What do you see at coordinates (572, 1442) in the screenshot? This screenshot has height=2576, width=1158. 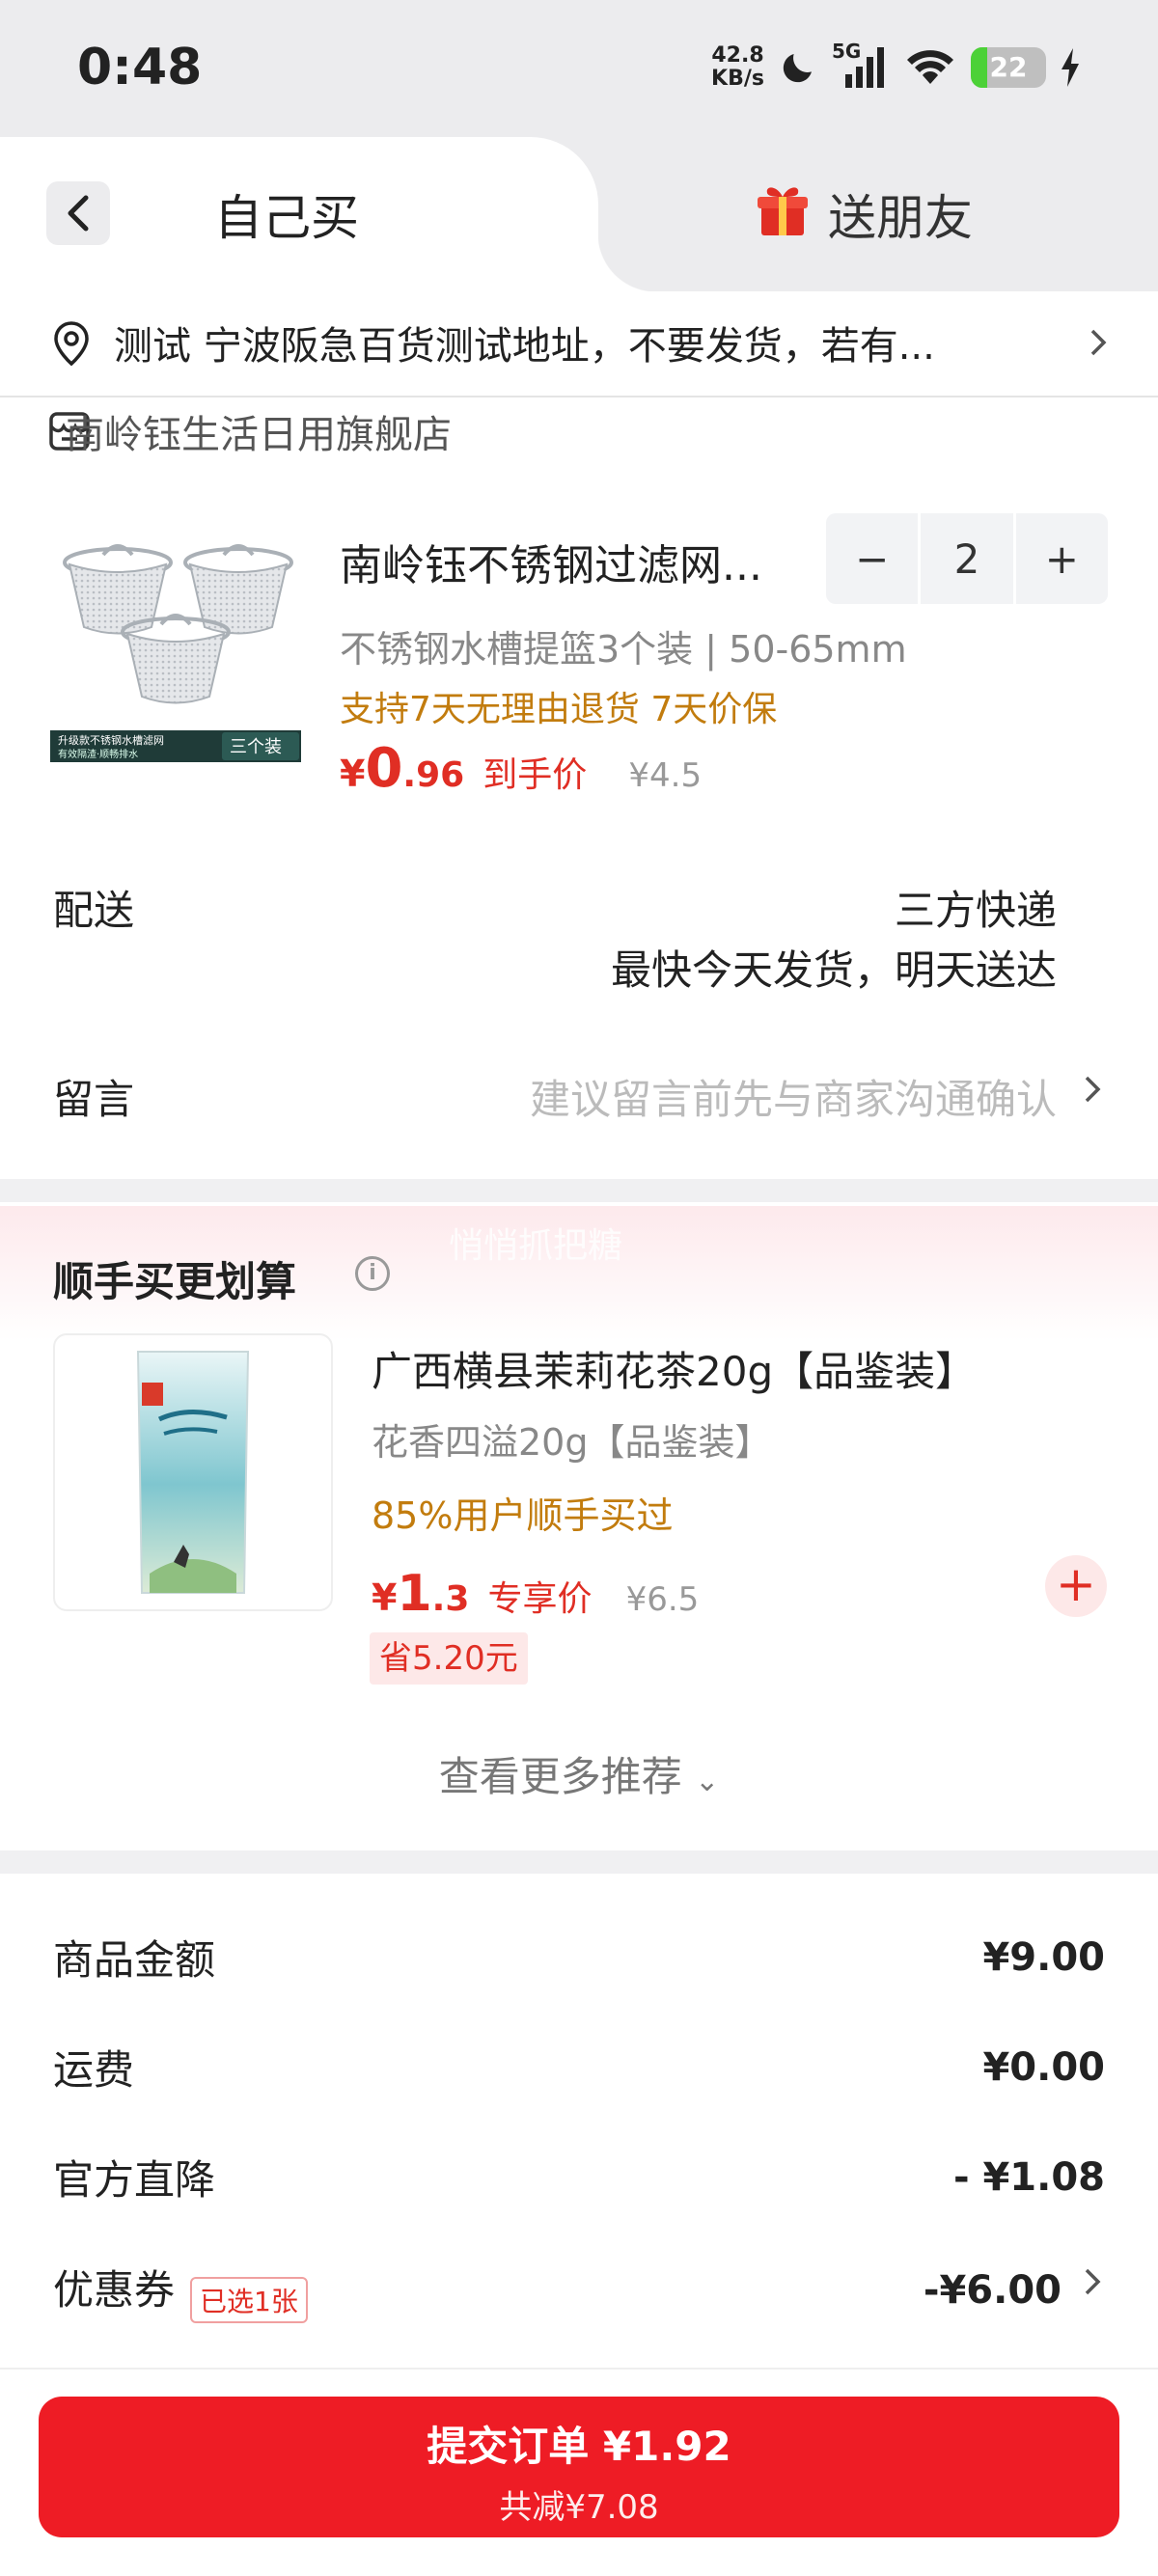 I see `recommend-item-spec: 花香四溢20g【品鉴装】` at bounding box center [572, 1442].